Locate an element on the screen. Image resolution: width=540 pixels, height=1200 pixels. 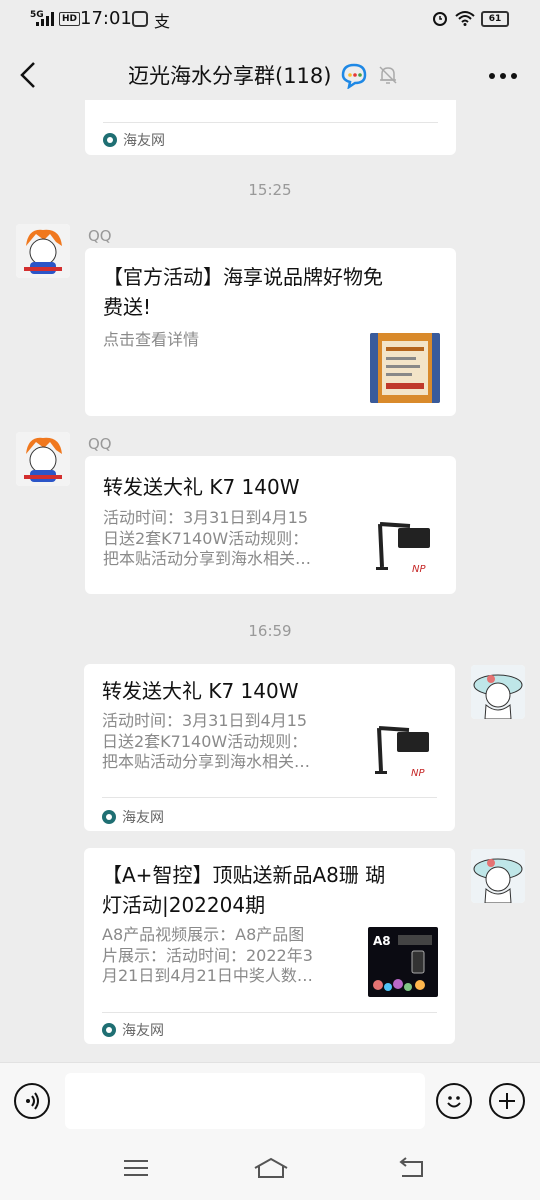
message-input is located at coordinates (245, 1101).